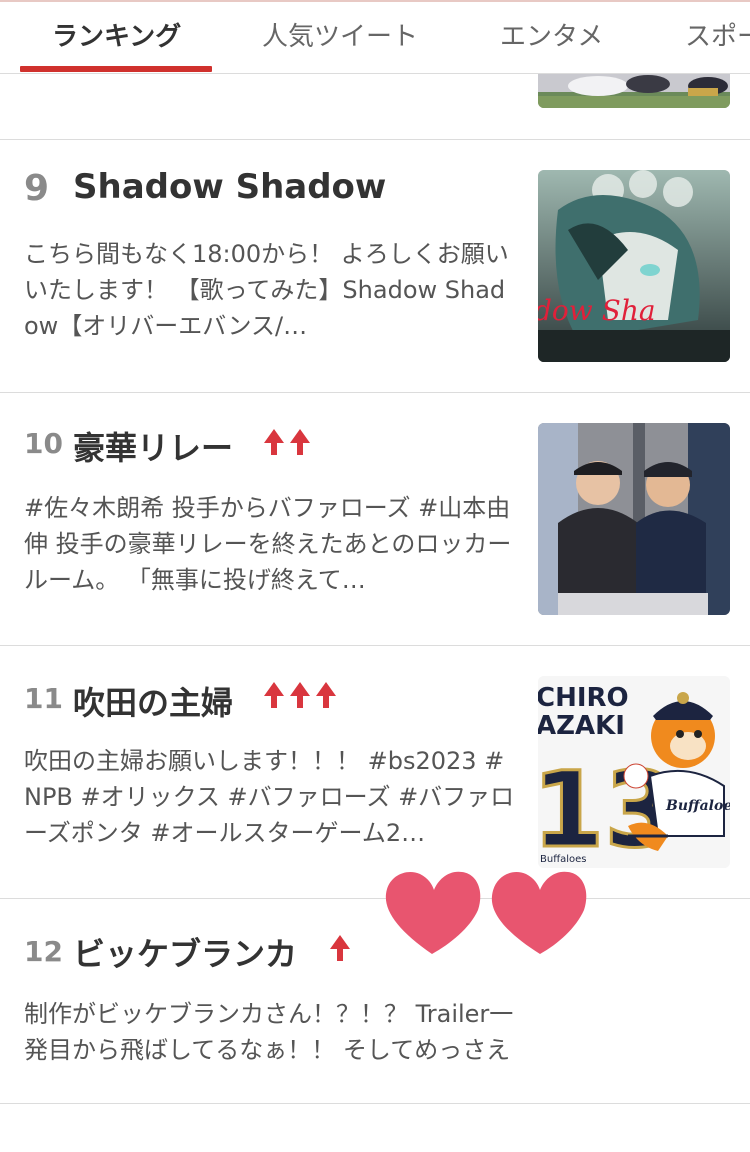  What do you see at coordinates (43, 951) in the screenshot?
I see `rank-number: 12` at bounding box center [43, 951].